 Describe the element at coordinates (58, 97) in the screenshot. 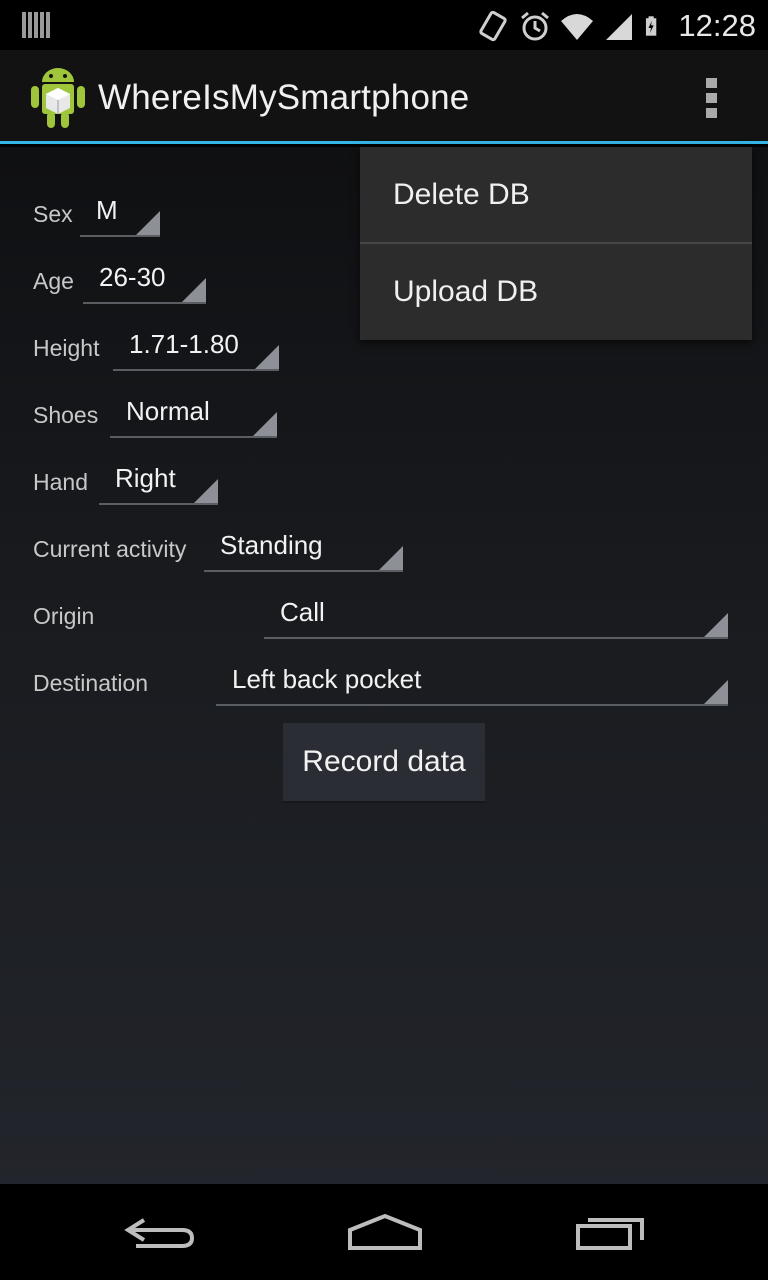

I see `android-icon` at that location.